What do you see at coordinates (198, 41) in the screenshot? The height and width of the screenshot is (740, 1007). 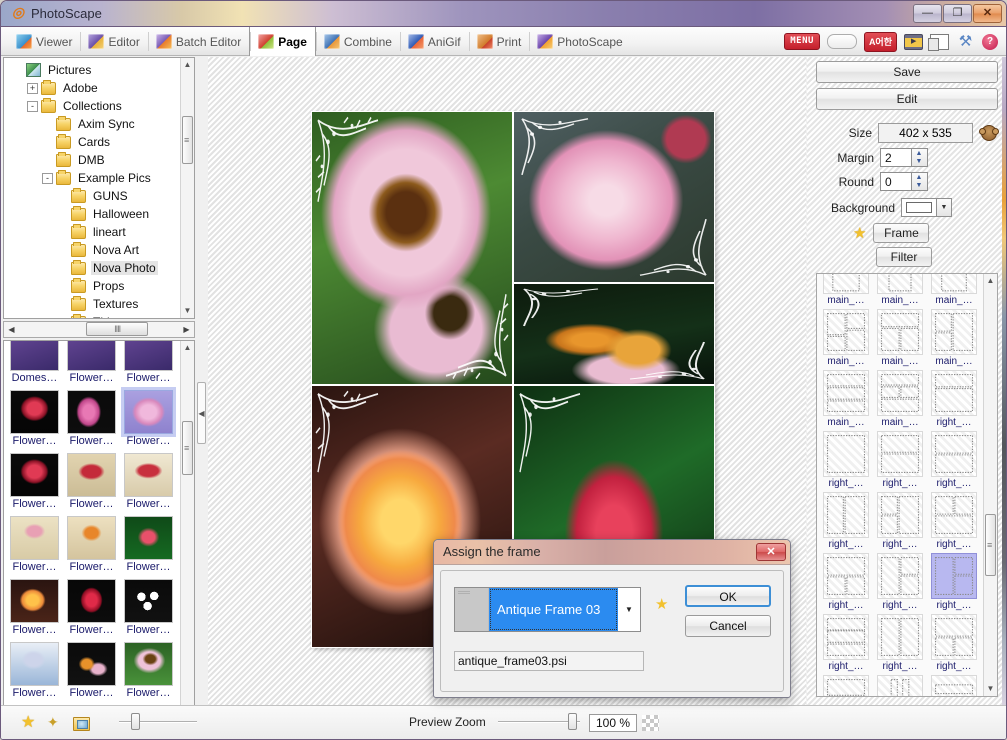 I see `tab-batch-editor: Batch Editor` at bounding box center [198, 41].